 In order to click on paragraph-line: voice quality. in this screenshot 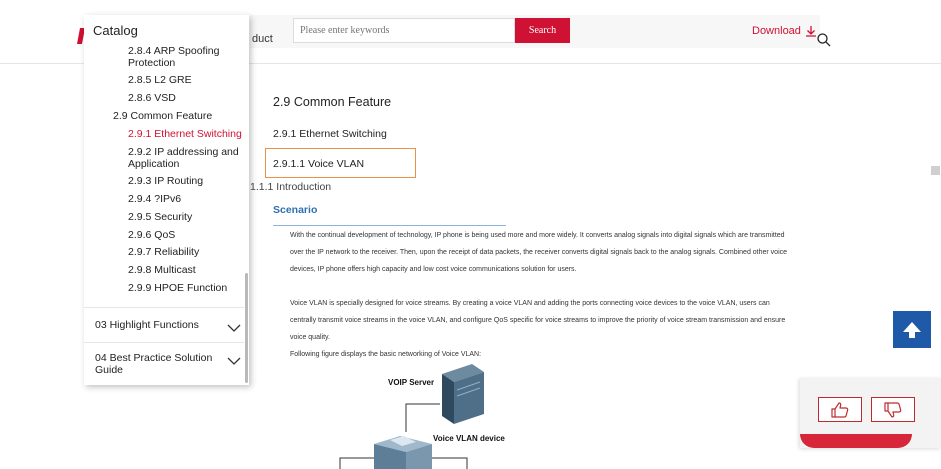, I will do `click(310, 337)`.